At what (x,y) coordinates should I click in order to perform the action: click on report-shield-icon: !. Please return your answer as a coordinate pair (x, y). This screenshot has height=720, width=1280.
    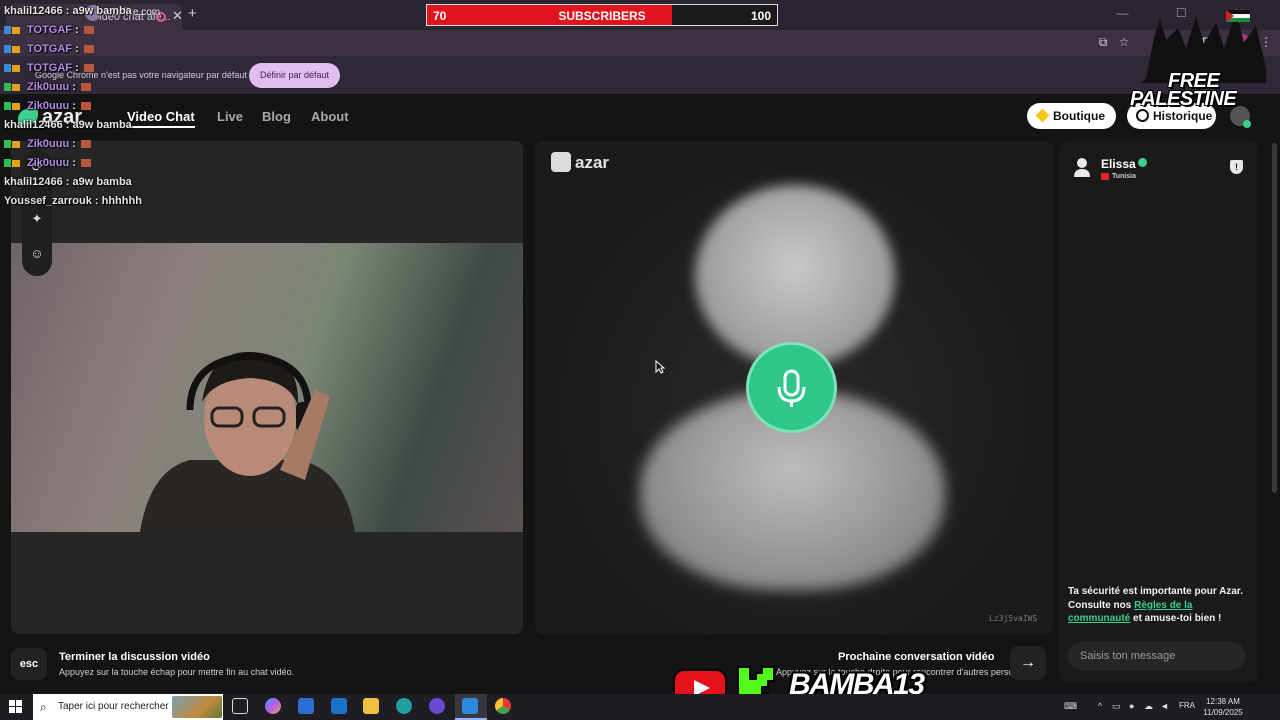
    Looking at the image, I should click on (1236, 167).